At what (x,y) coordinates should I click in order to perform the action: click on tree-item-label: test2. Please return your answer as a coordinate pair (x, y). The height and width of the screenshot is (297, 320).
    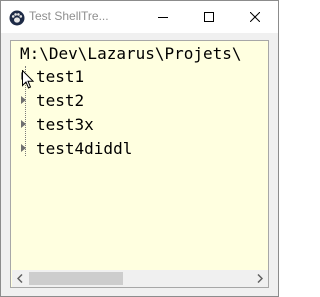
    Looking at the image, I should click on (60, 101).